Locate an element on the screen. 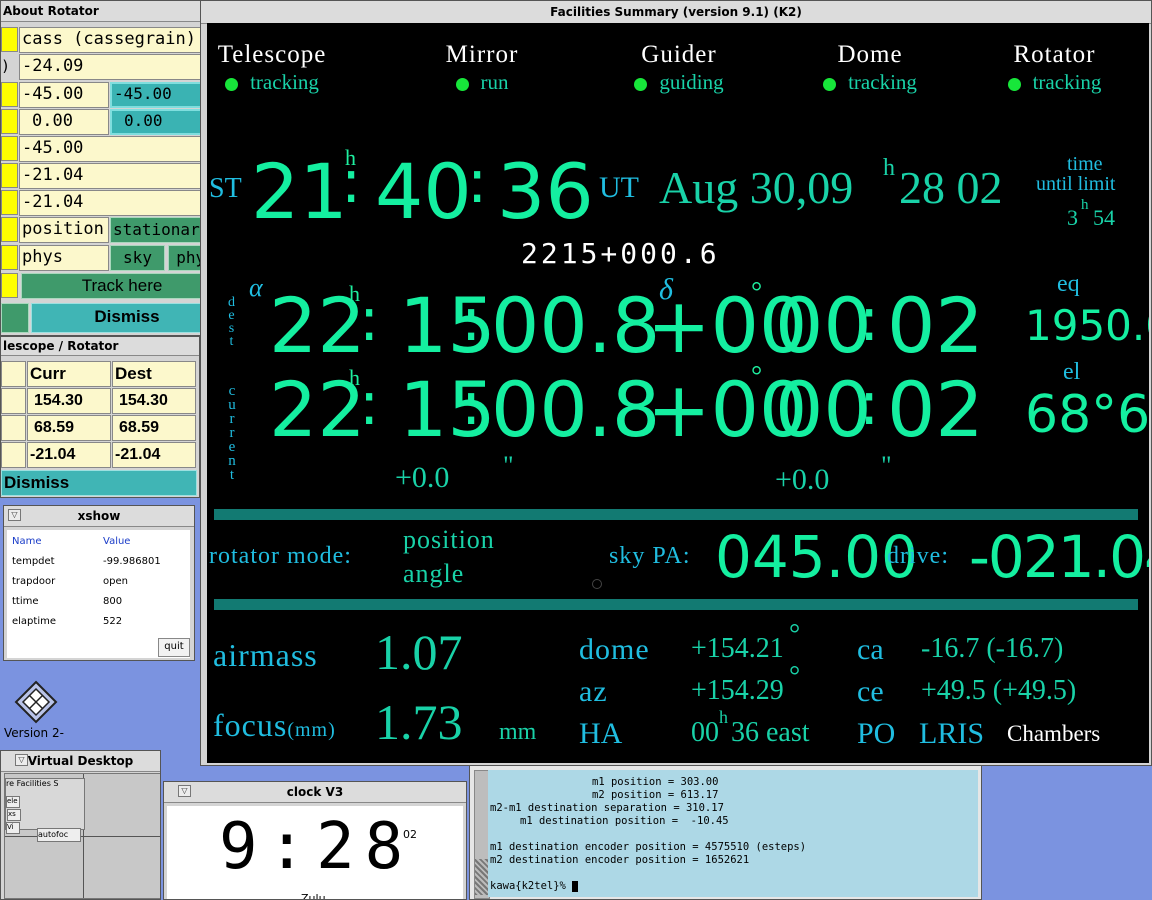  ra-cur-seconds: 00.8 is located at coordinates (576, 409).